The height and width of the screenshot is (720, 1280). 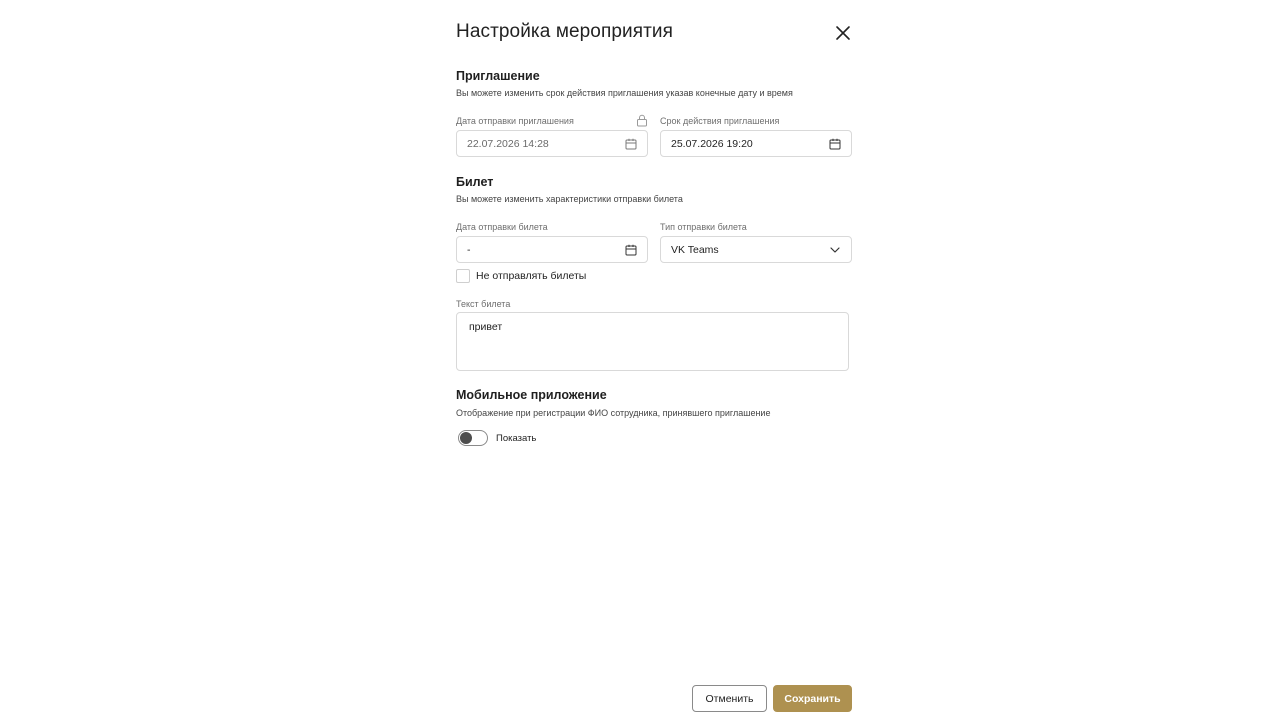 What do you see at coordinates (466, 438) in the screenshot?
I see `toggle-knob` at bounding box center [466, 438].